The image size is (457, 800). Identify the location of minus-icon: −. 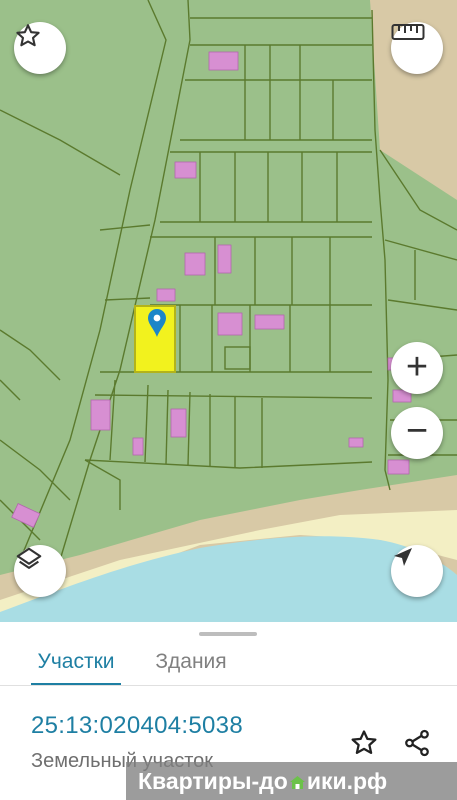
(417, 431).